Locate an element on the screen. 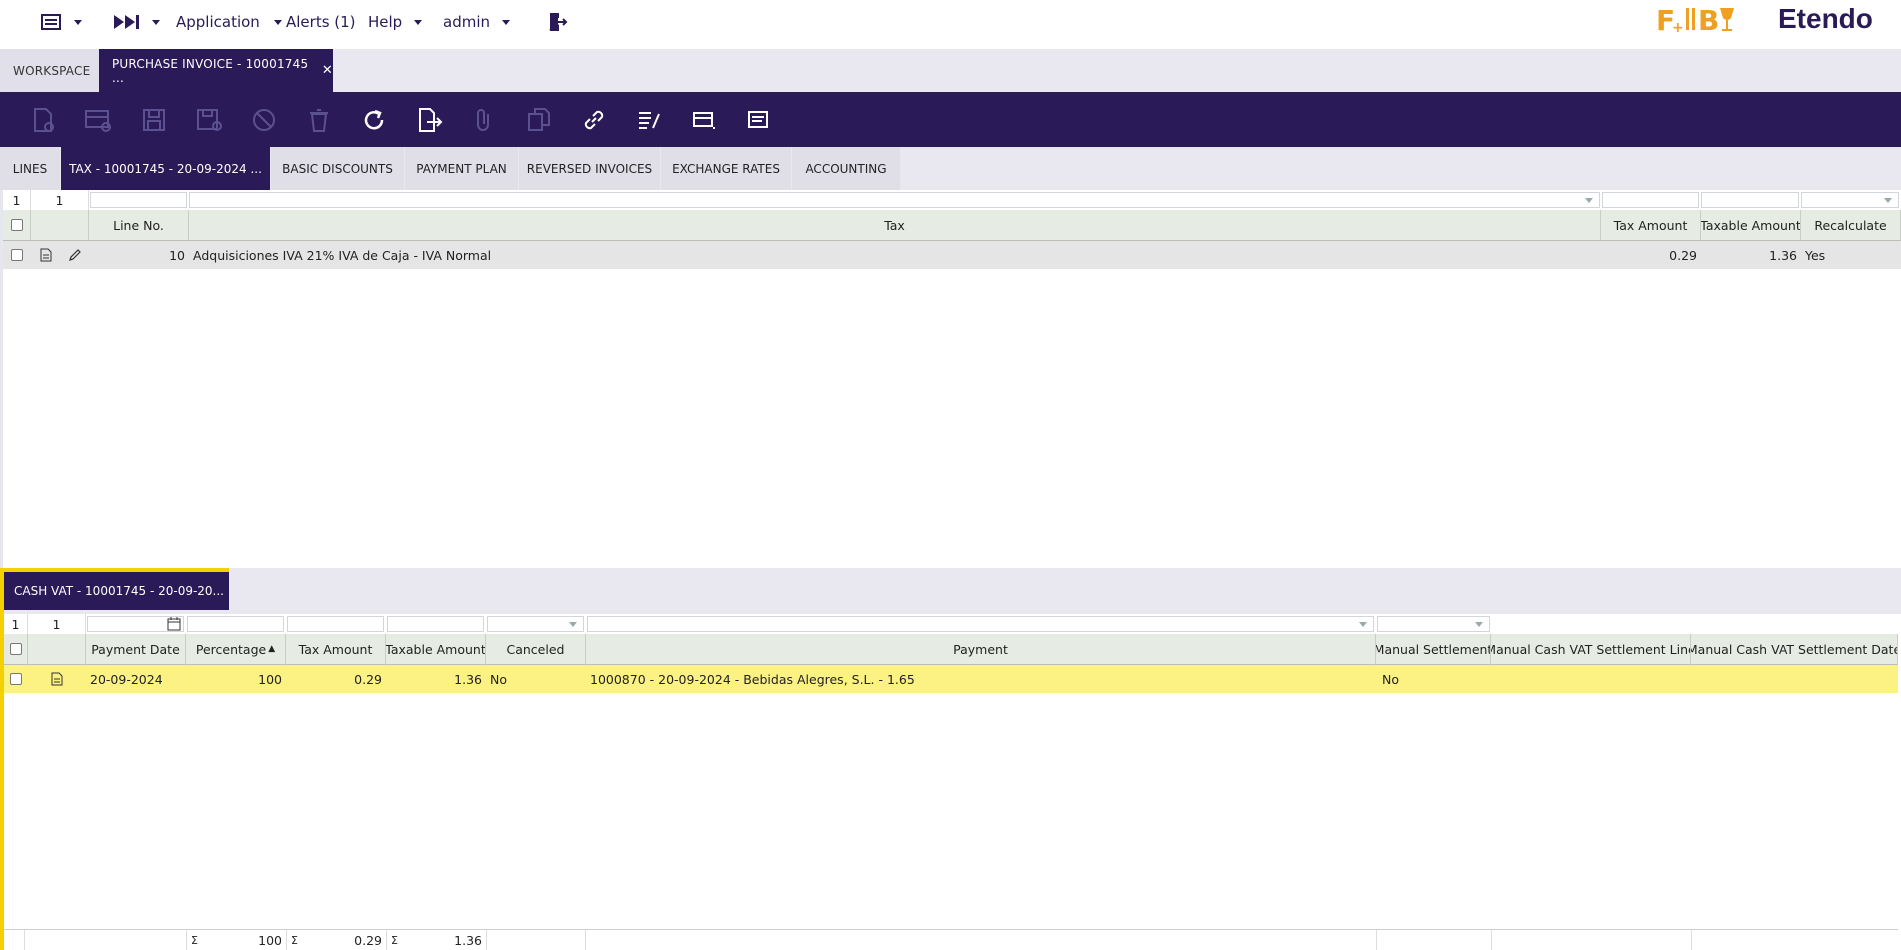 The height and width of the screenshot is (950, 1901). header-tax: Tax is located at coordinates (895, 225).